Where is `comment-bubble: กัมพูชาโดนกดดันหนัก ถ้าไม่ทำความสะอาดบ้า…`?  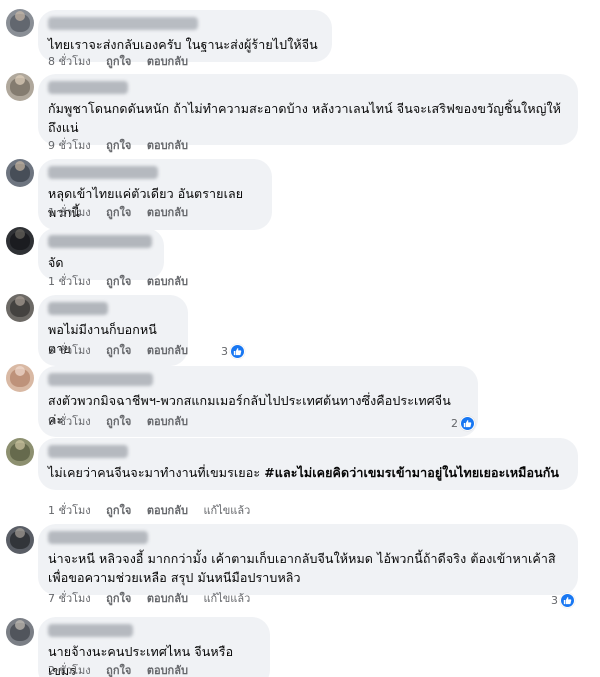
comment-bubble: กัมพูชาโดนกดดันหนัก ถ้าไม่ทำความสะอาดบ้า… is located at coordinates (308, 109).